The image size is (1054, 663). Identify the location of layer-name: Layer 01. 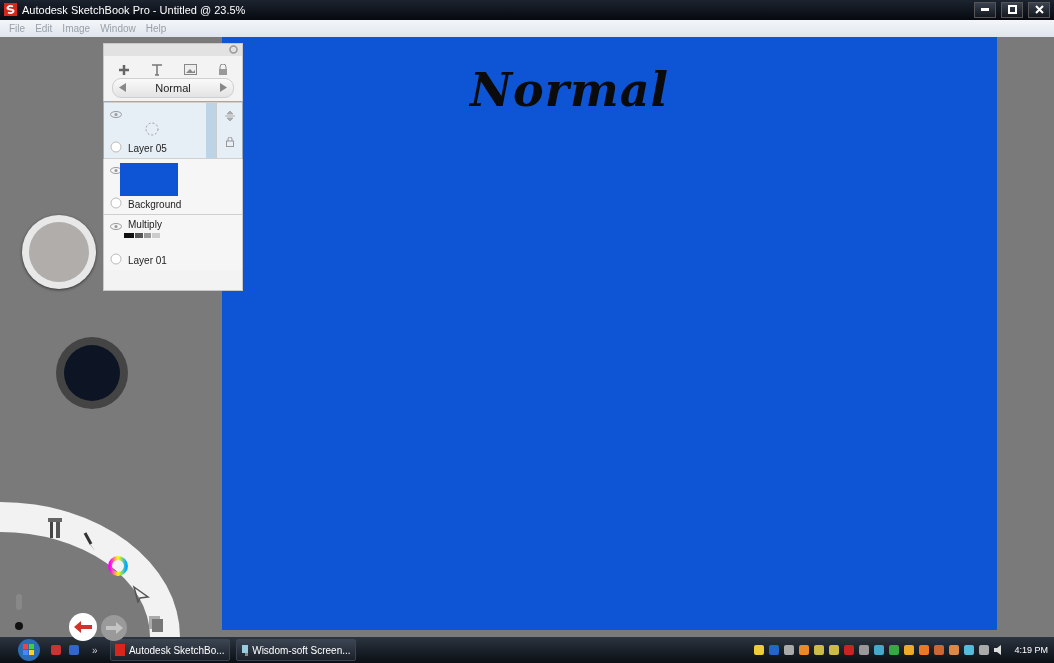
(147, 260).